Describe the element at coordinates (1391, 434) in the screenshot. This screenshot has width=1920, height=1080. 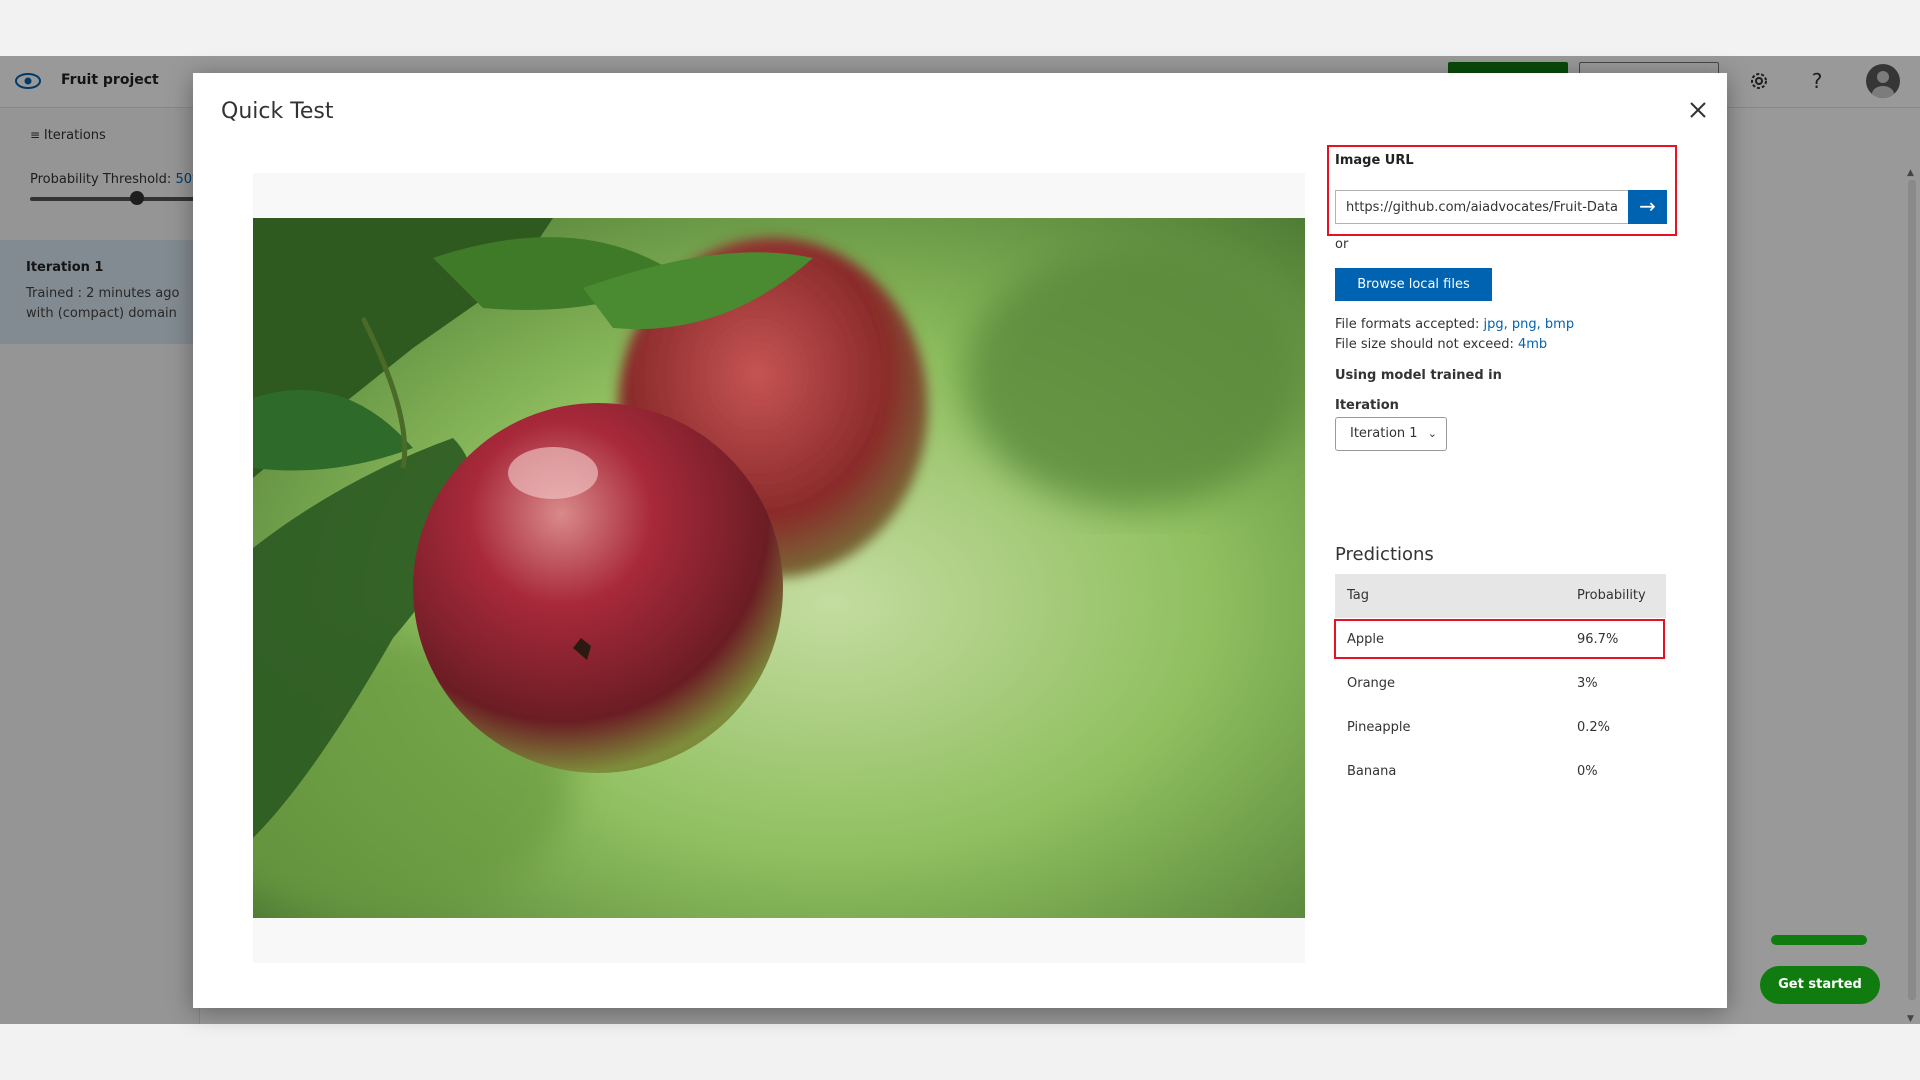
I see `iteration-select: Iteration 1 ⌄` at that location.